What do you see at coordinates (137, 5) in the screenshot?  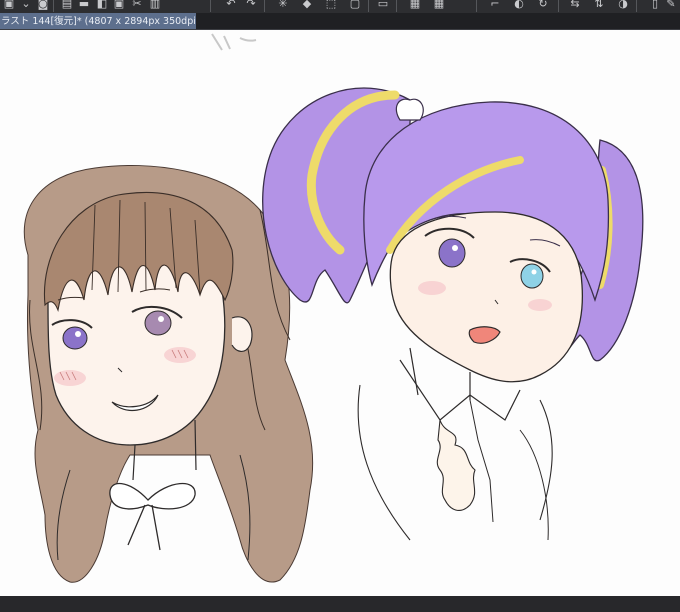 I see `cut-icon: ✂` at bounding box center [137, 5].